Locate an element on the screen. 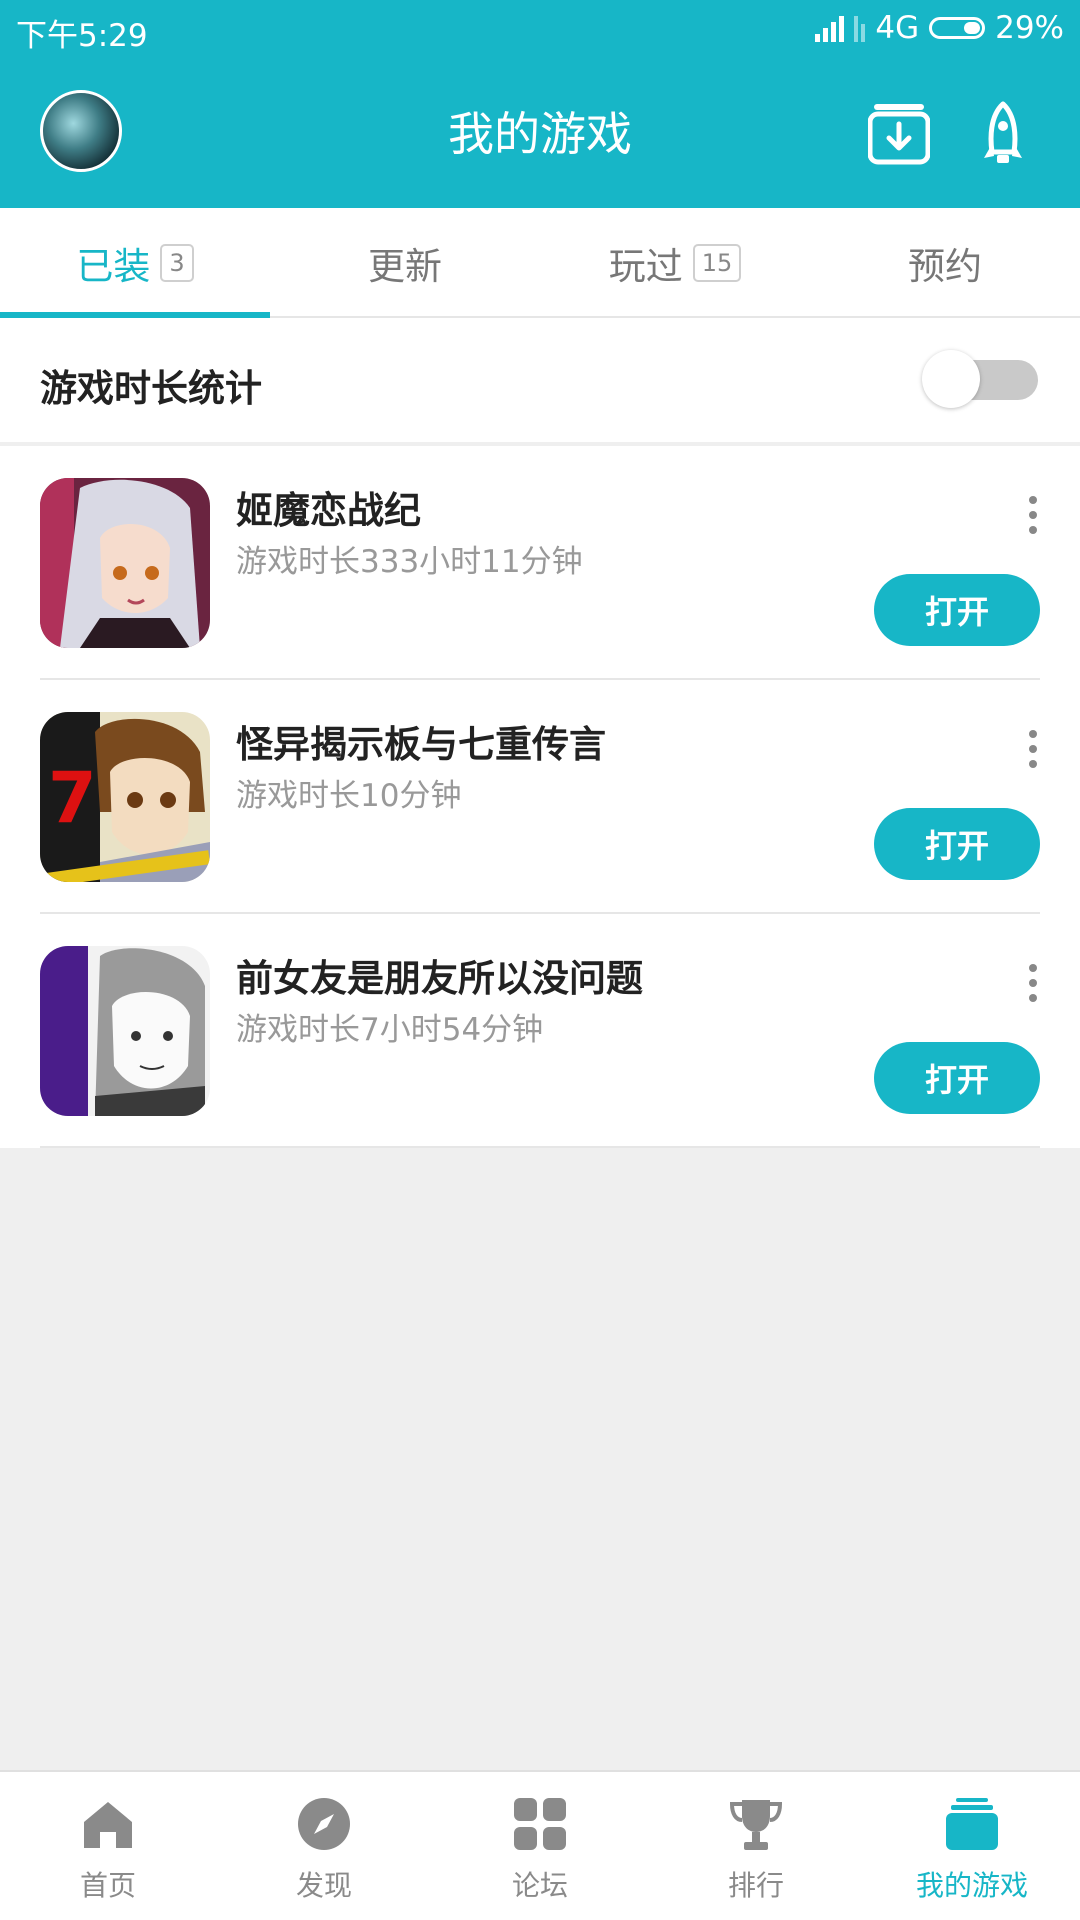 The image size is (1080, 1920). nav-my-games: 我的游戏 is located at coordinates (972, 1846).